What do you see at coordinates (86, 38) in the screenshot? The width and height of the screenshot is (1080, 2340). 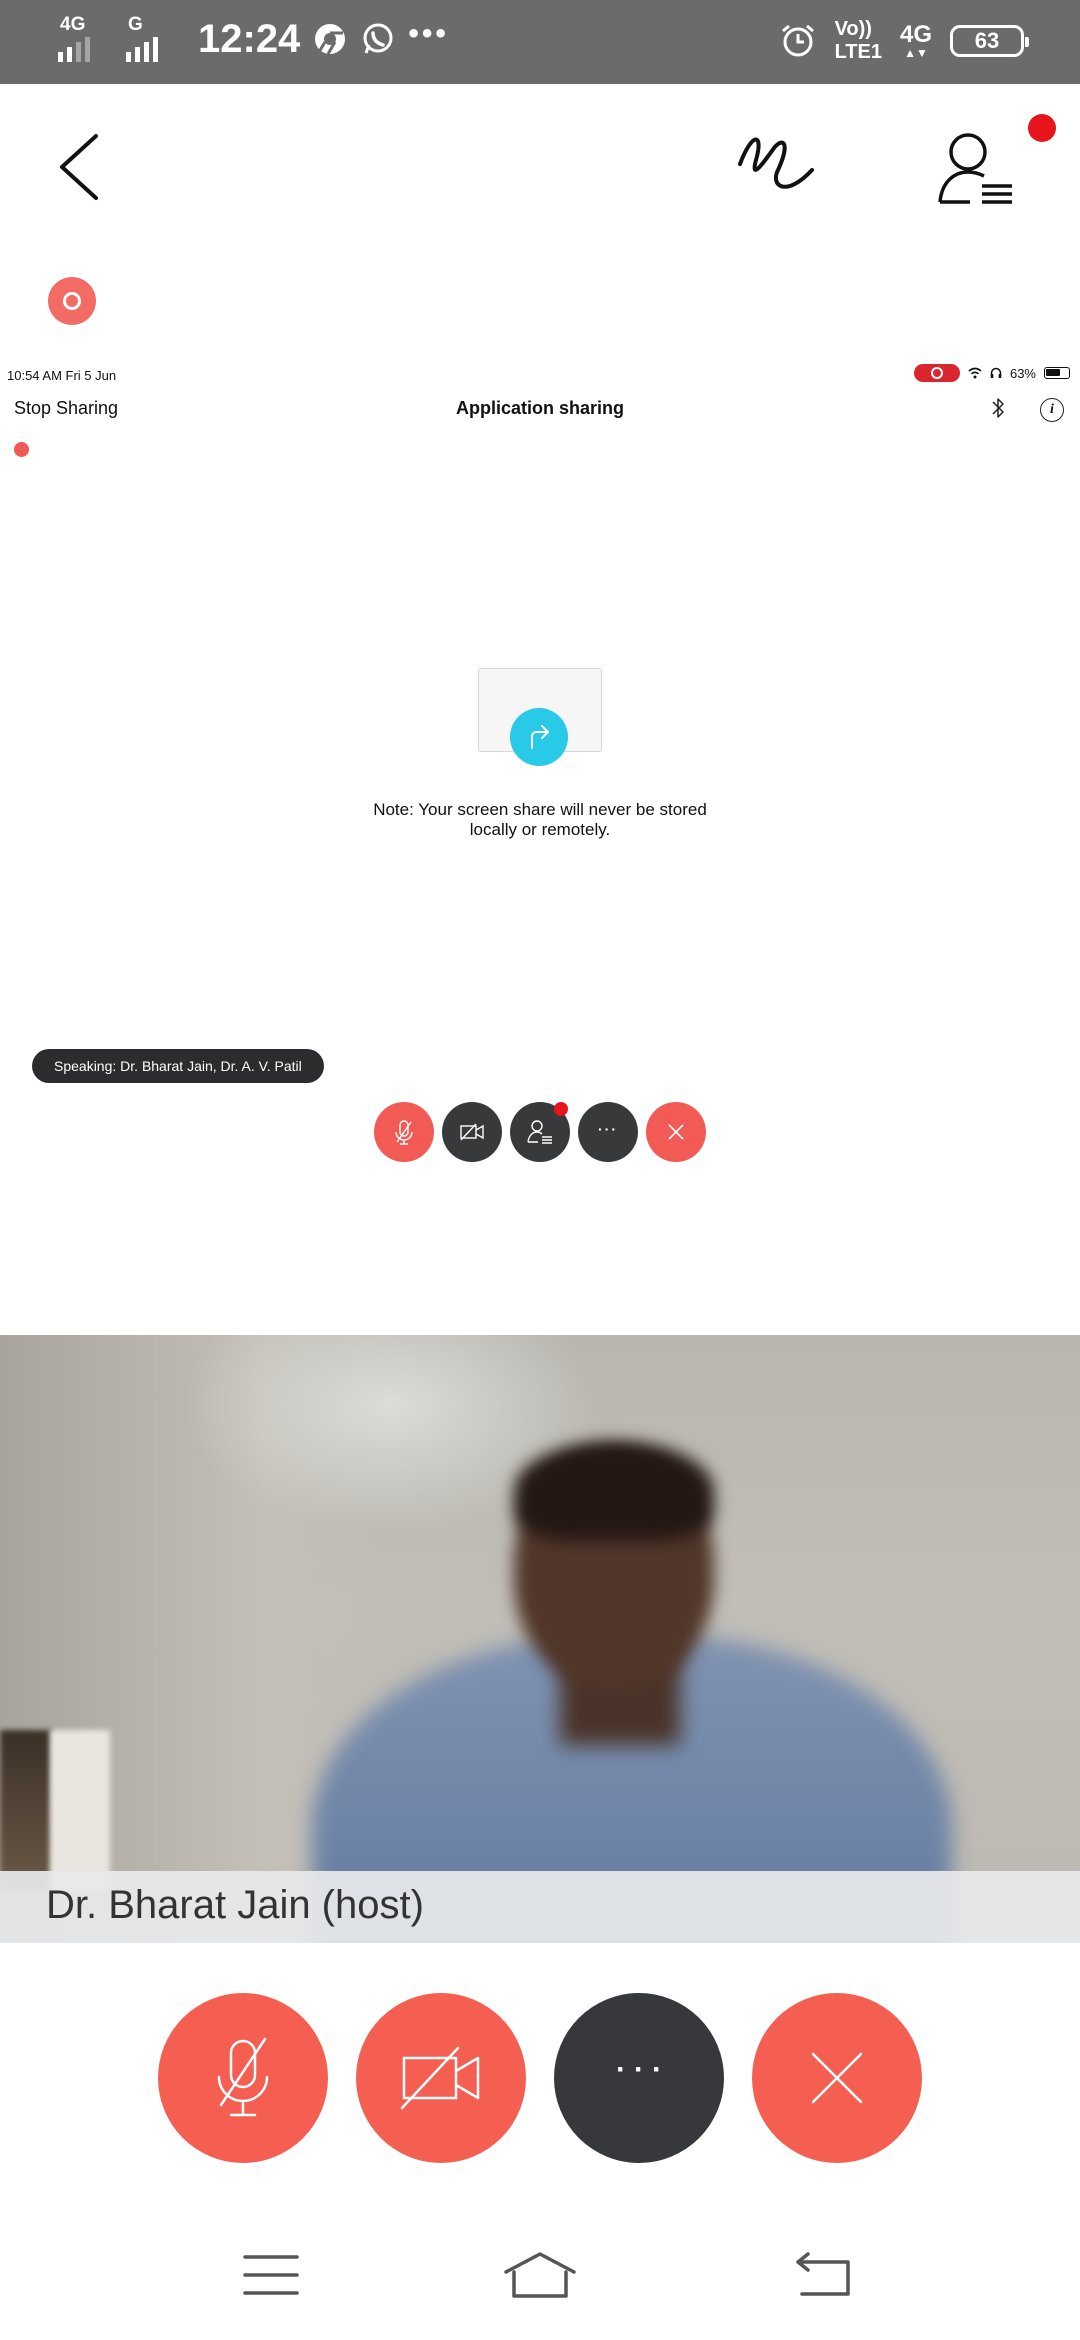 I see `signal-1-icon: 4G` at bounding box center [86, 38].